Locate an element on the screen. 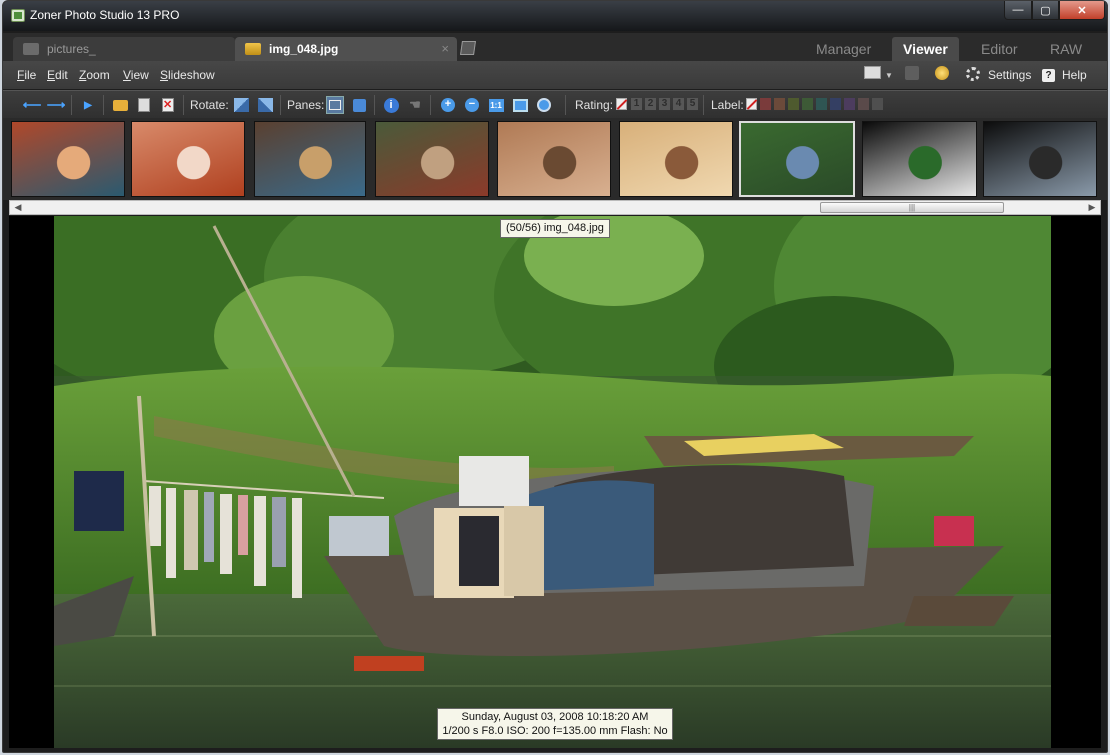 The height and width of the screenshot is (755, 1110). rotate-right-icon is located at coordinates (265, 105).